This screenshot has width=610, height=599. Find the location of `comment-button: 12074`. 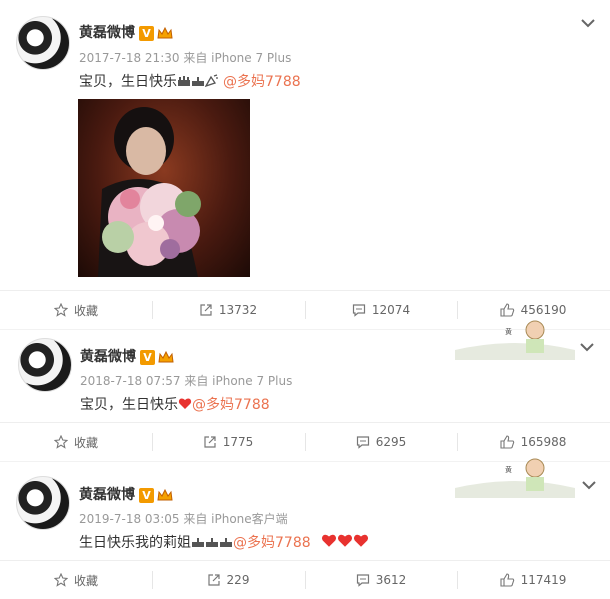

comment-button: 12074 is located at coordinates (381, 310).